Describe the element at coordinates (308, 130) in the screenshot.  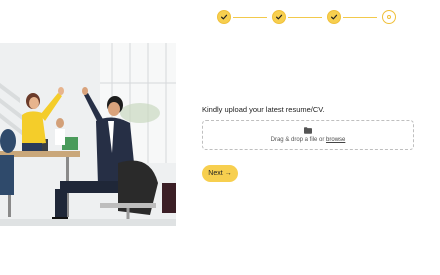
I see `folder-icon` at that location.